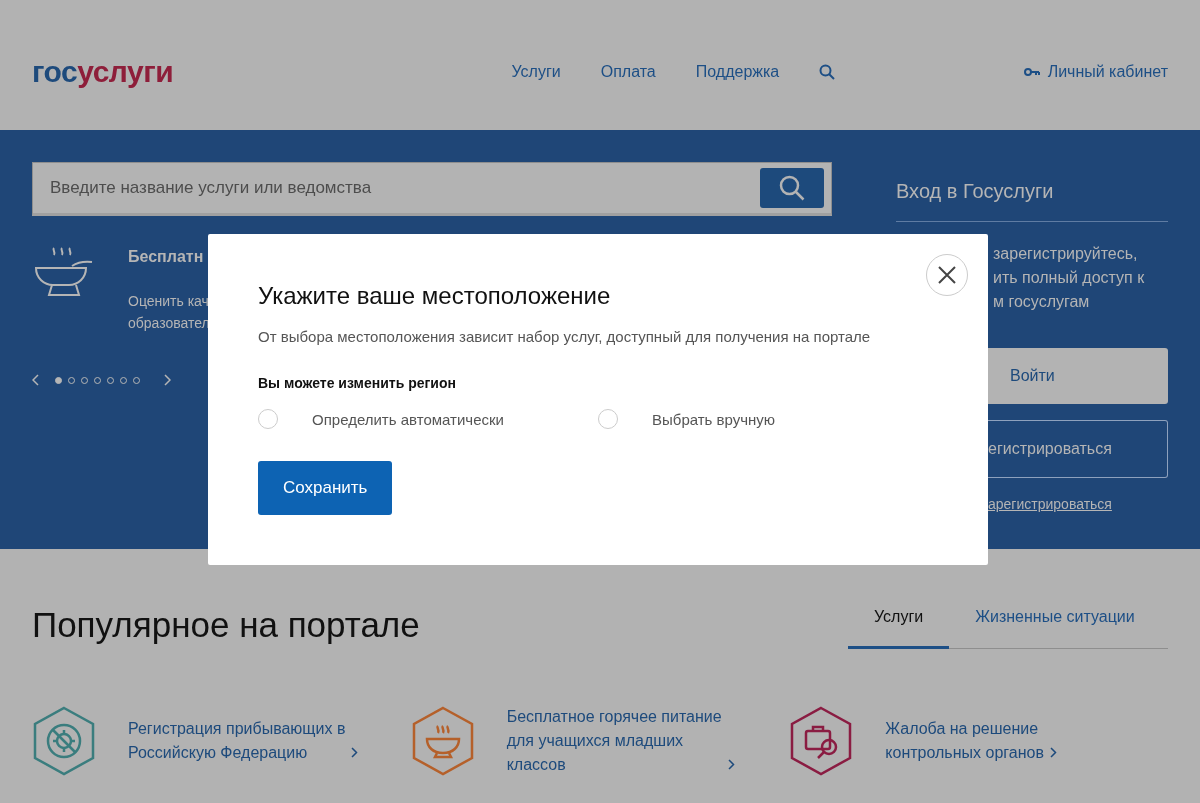 Image resolution: width=1200 pixels, height=803 pixels. I want to click on promo-title: Бесплатн, so click(166, 257).